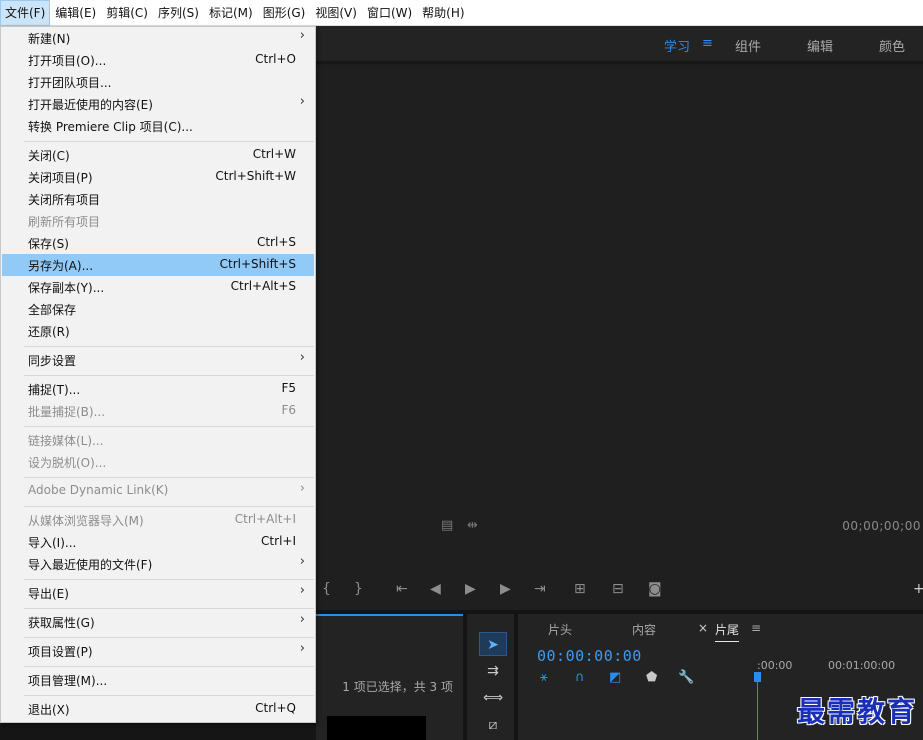  Describe the element at coordinates (158, 177) in the screenshot. I see `menu-item-close-project: 关闭项目(P) Ctrl+Shift+W` at that location.